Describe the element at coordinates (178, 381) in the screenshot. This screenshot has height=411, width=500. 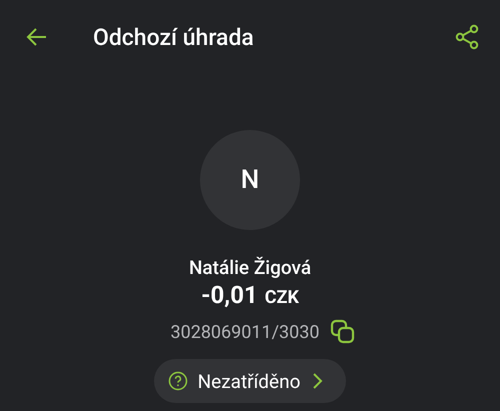
I see `help-icon` at that location.